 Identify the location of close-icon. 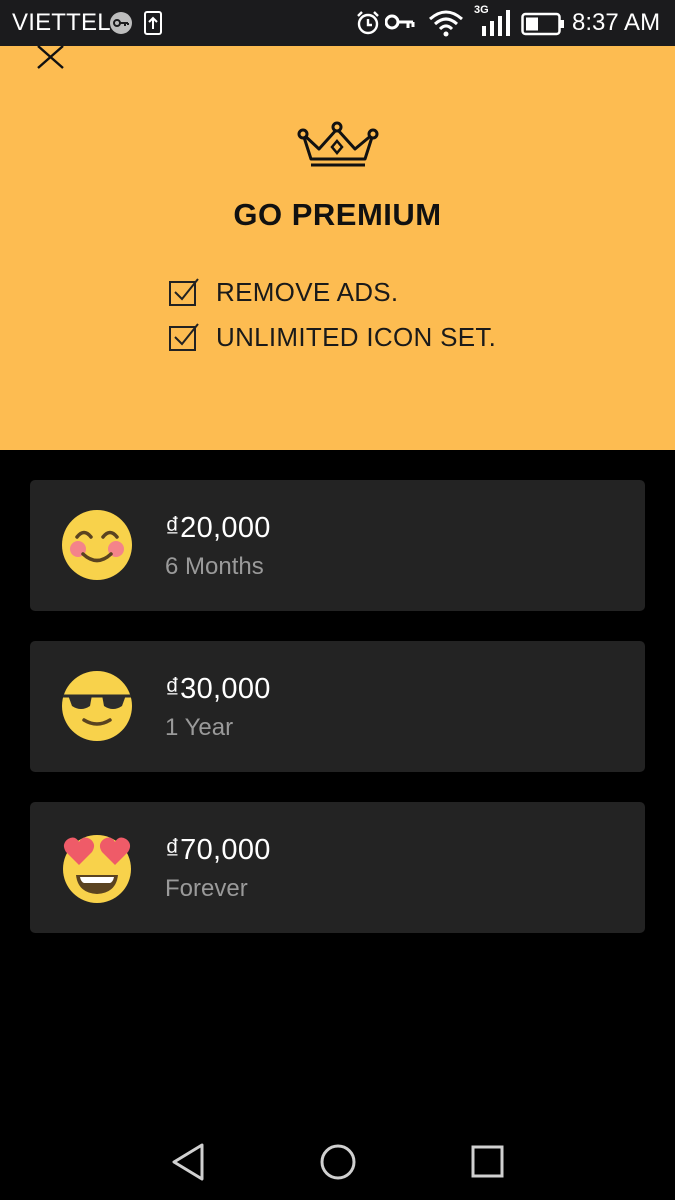
(50, 57).